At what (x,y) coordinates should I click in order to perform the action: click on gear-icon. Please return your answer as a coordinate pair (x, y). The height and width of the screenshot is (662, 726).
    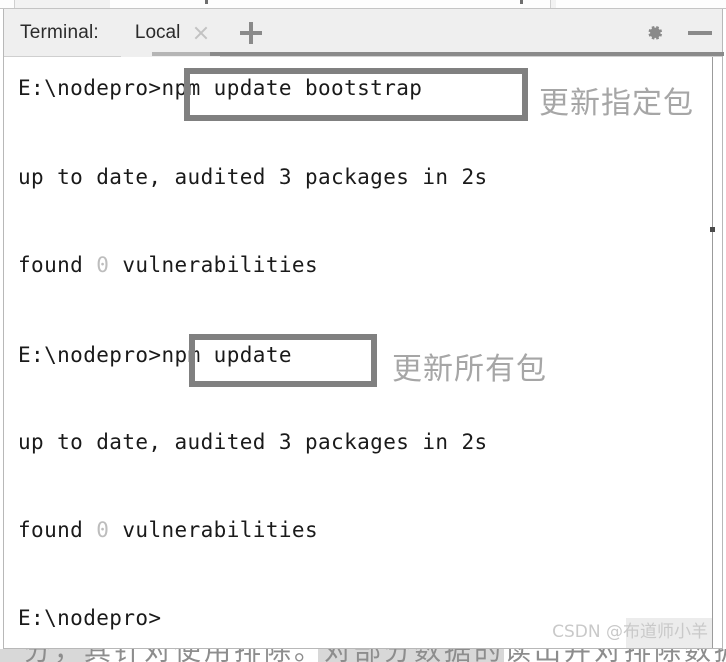
    Looking at the image, I should click on (654, 33).